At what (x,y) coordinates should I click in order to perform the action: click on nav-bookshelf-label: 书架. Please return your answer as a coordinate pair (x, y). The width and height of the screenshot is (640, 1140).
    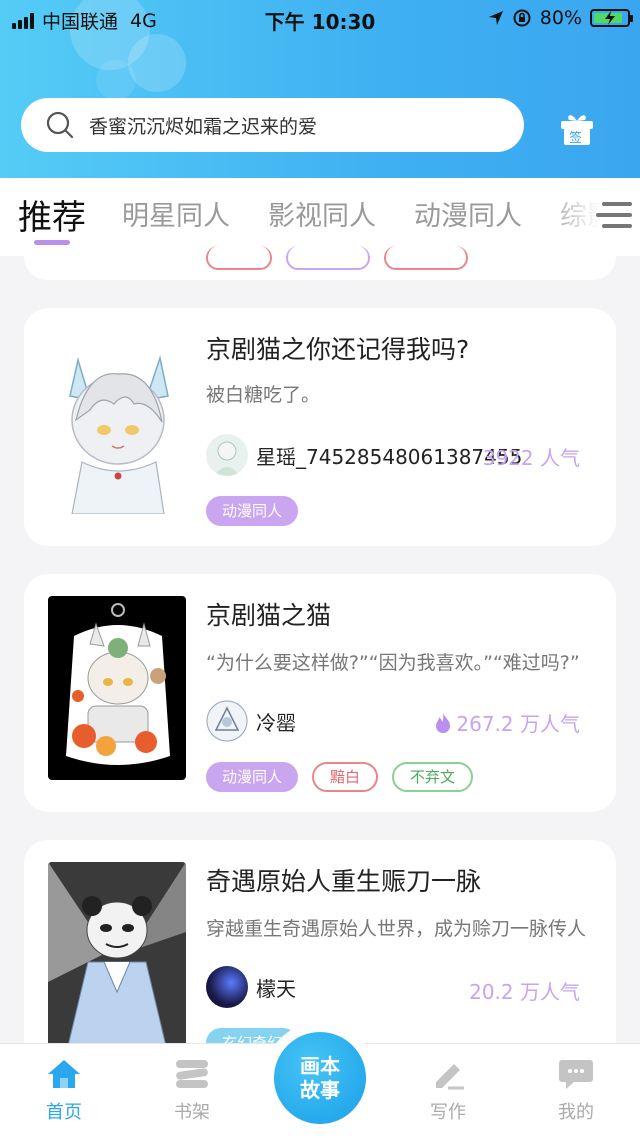
    Looking at the image, I should click on (192, 1112).